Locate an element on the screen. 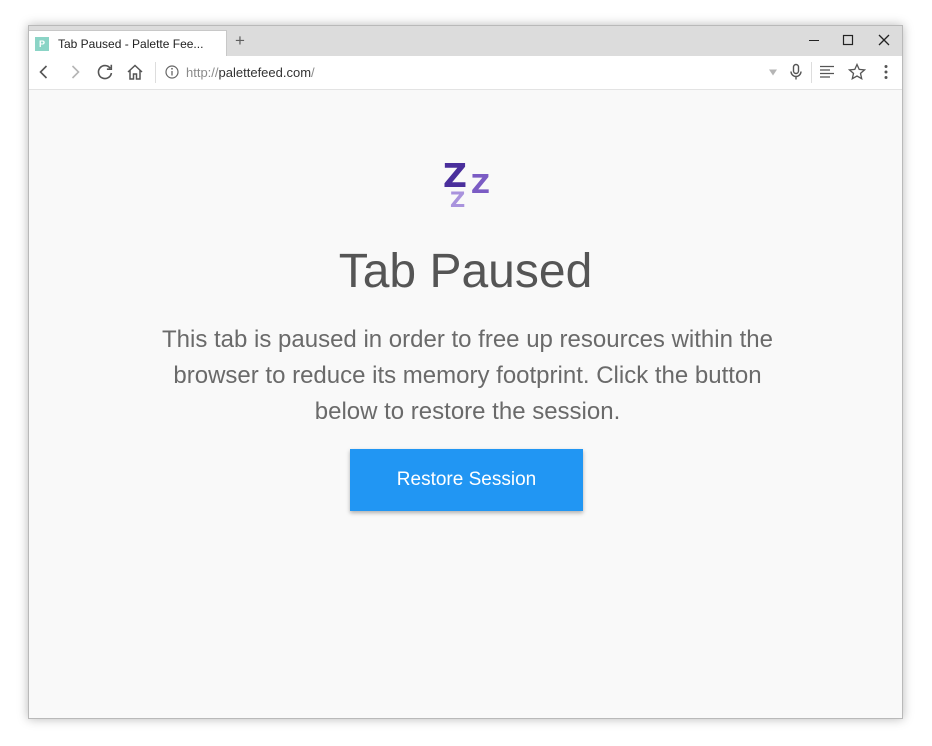 The width and height of the screenshot is (932, 746). new-tab-button: + is located at coordinates (240, 41).